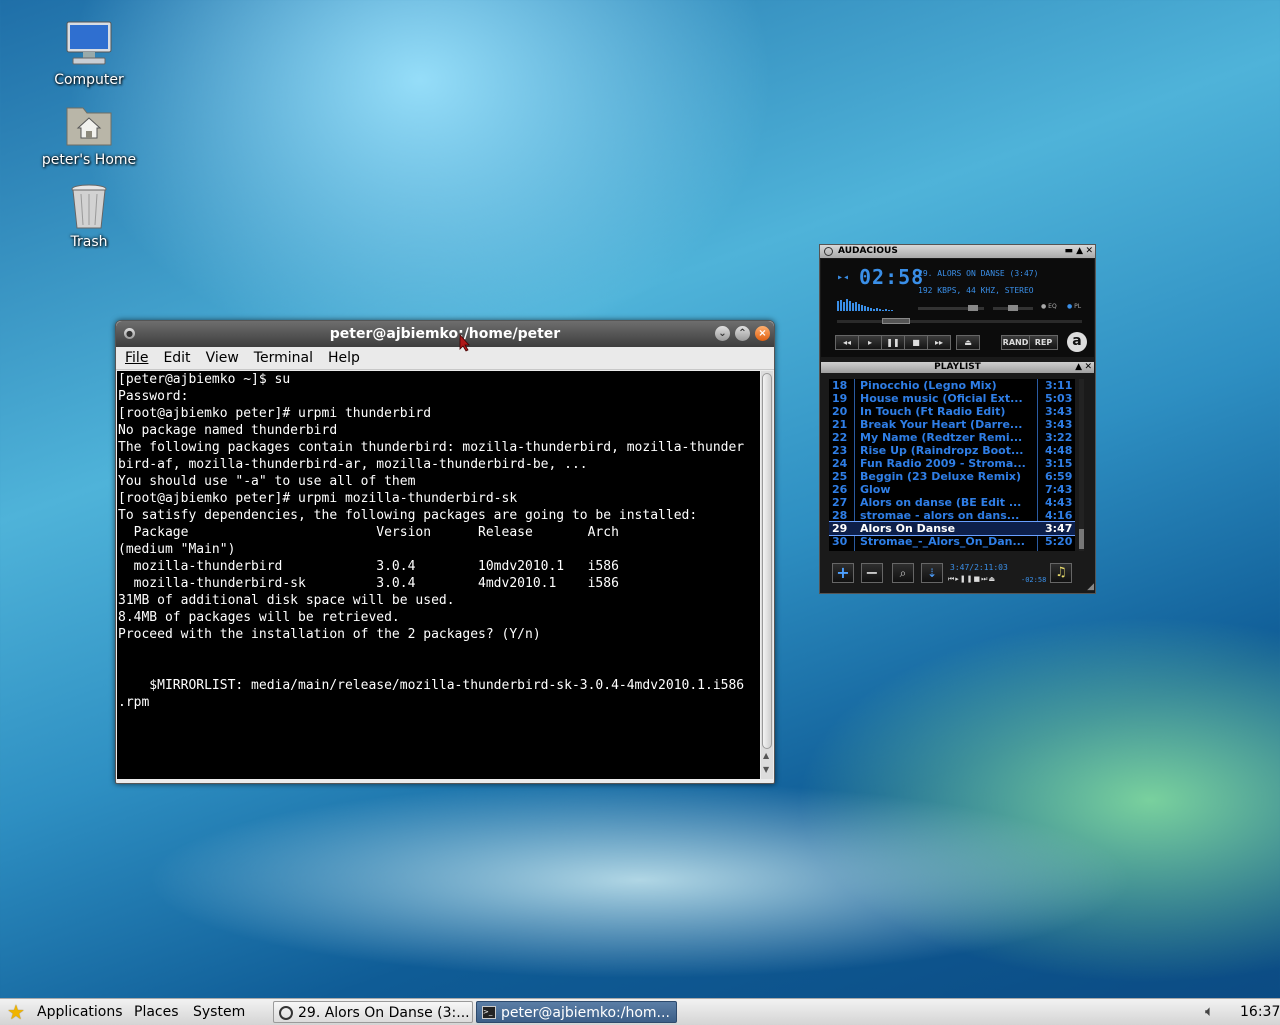  I want to click on desktop-icon-home: peter's Home, so click(89, 134).